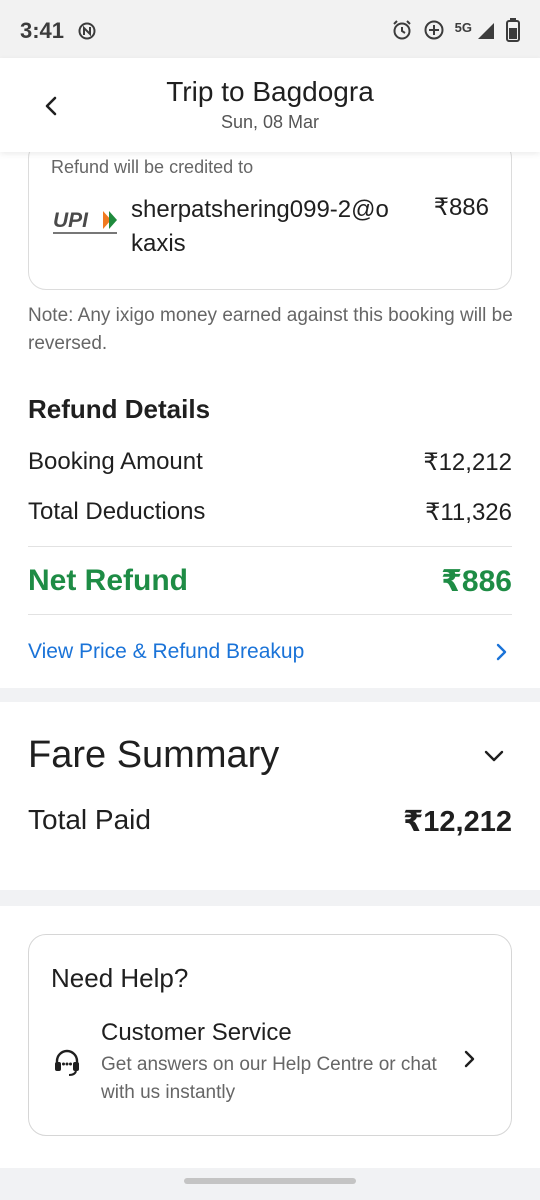 Image resolution: width=540 pixels, height=1200 pixels. Describe the element at coordinates (494, 756) in the screenshot. I see `chevron-down-icon` at that location.